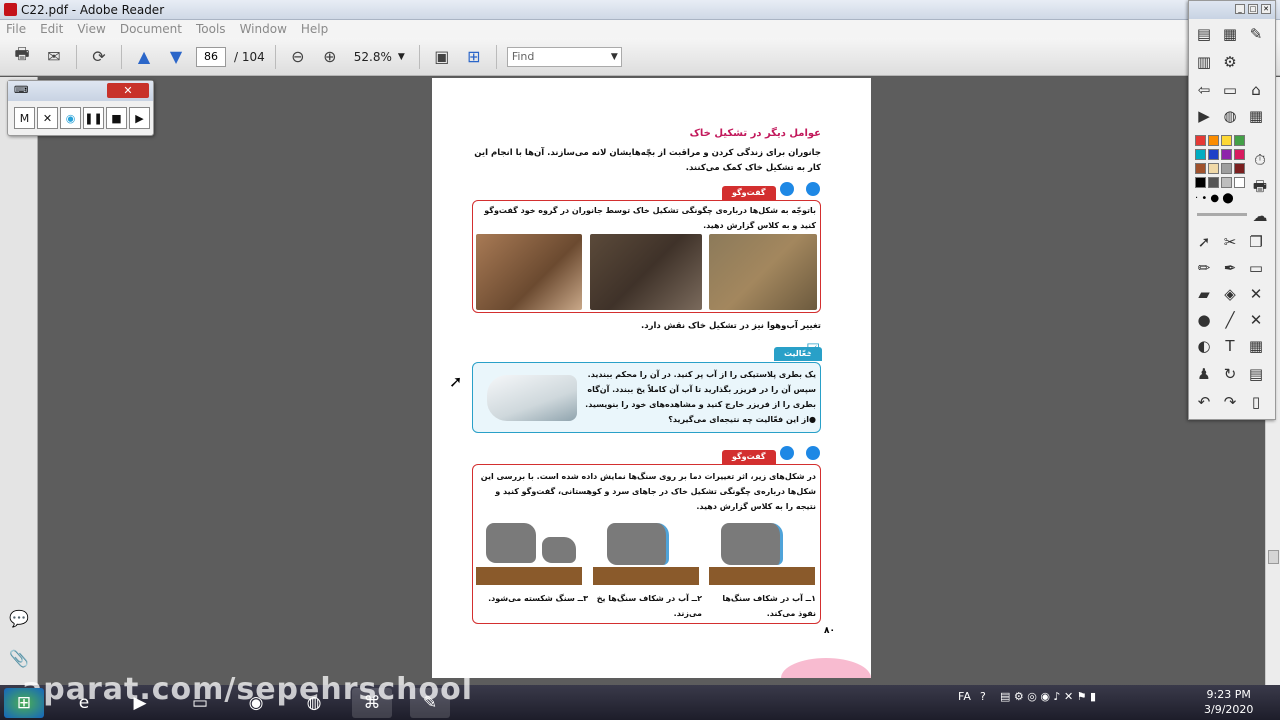  What do you see at coordinates (211, 29) in the screenshot?
I see `menu-tools: Tools` at bounding box center [211, 29].